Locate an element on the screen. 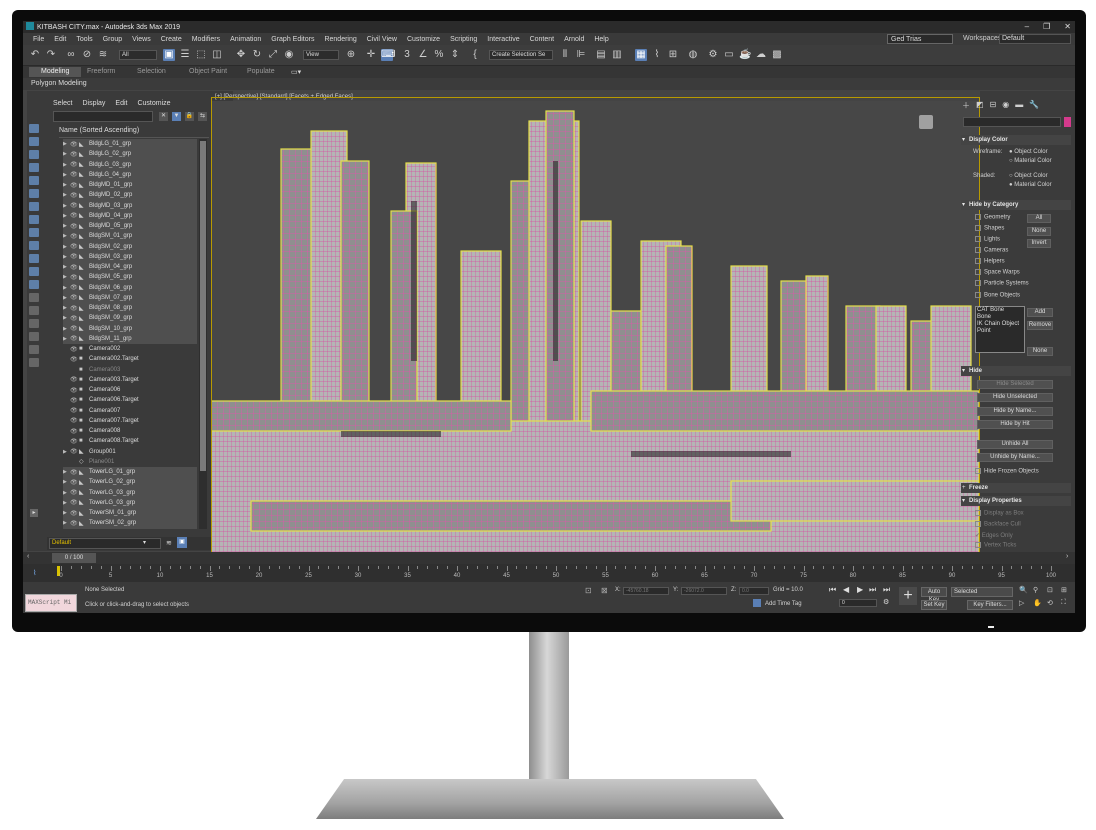 This screenshot has width=1096, height=830. time-slider-thumb: 0 / 100 is located at coordinates (74, 558).